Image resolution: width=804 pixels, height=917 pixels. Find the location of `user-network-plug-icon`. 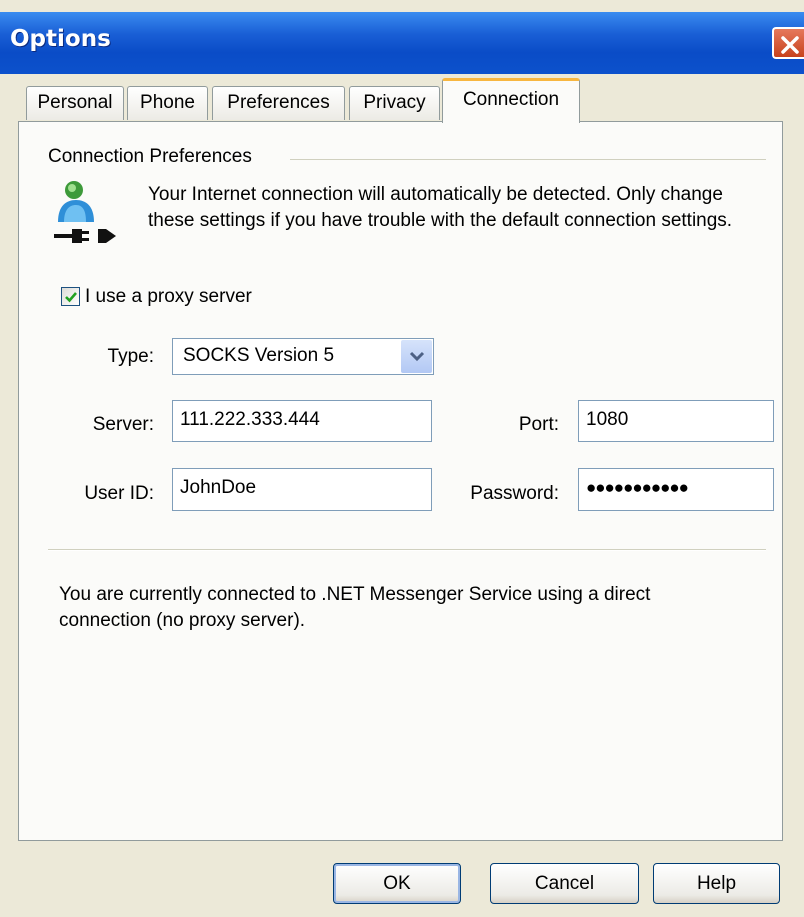

user-network-plug-icon is located at coordinates (85, 212).